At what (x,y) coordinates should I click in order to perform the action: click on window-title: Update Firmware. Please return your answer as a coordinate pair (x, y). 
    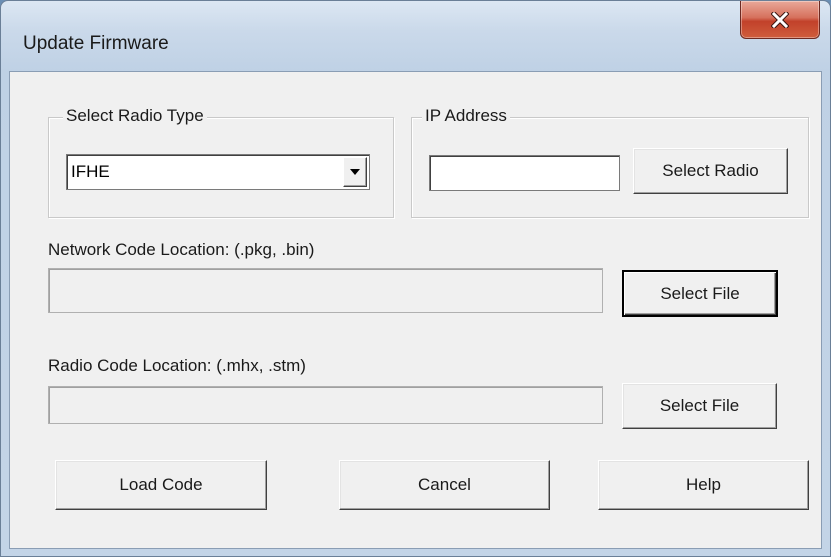
    Looking at the image, I should click on (96, 43).